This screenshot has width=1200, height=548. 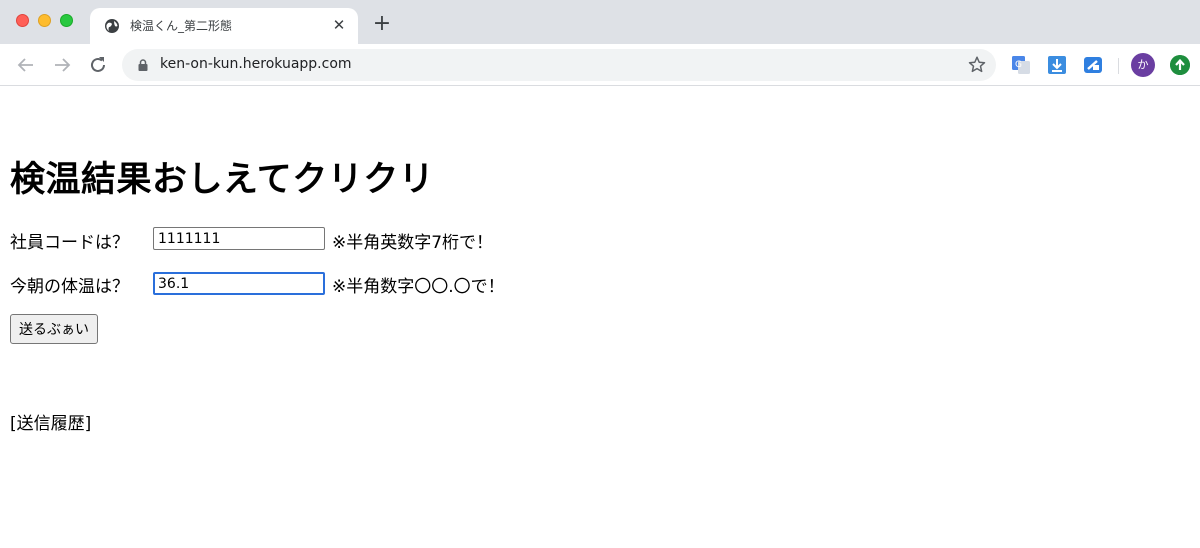 I want to click on new-tab-button: +, so click(x=382, y=24).